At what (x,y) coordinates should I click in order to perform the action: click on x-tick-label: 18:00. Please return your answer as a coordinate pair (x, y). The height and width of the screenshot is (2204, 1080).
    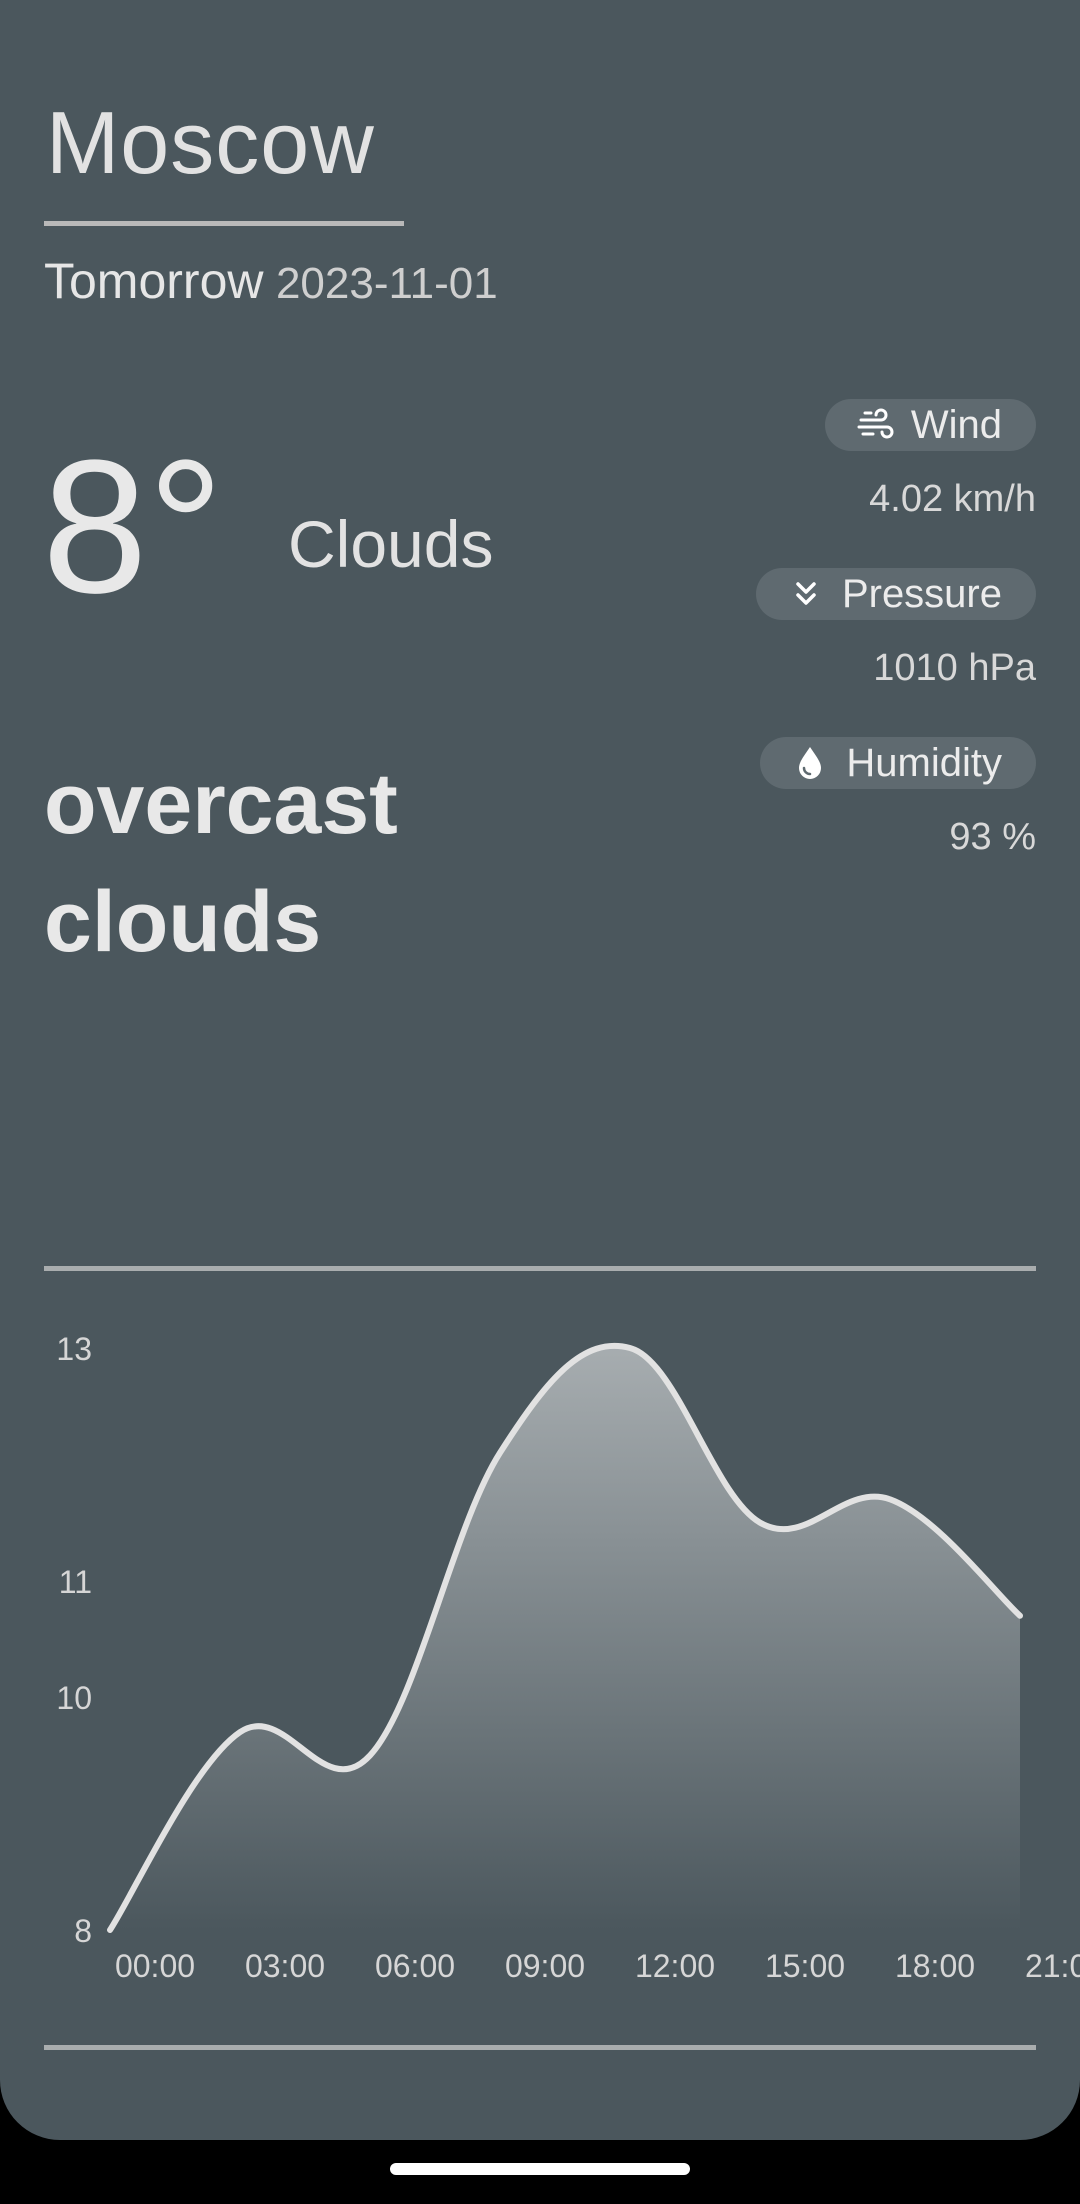
    Looking at the image, I should click on (935, 1966).